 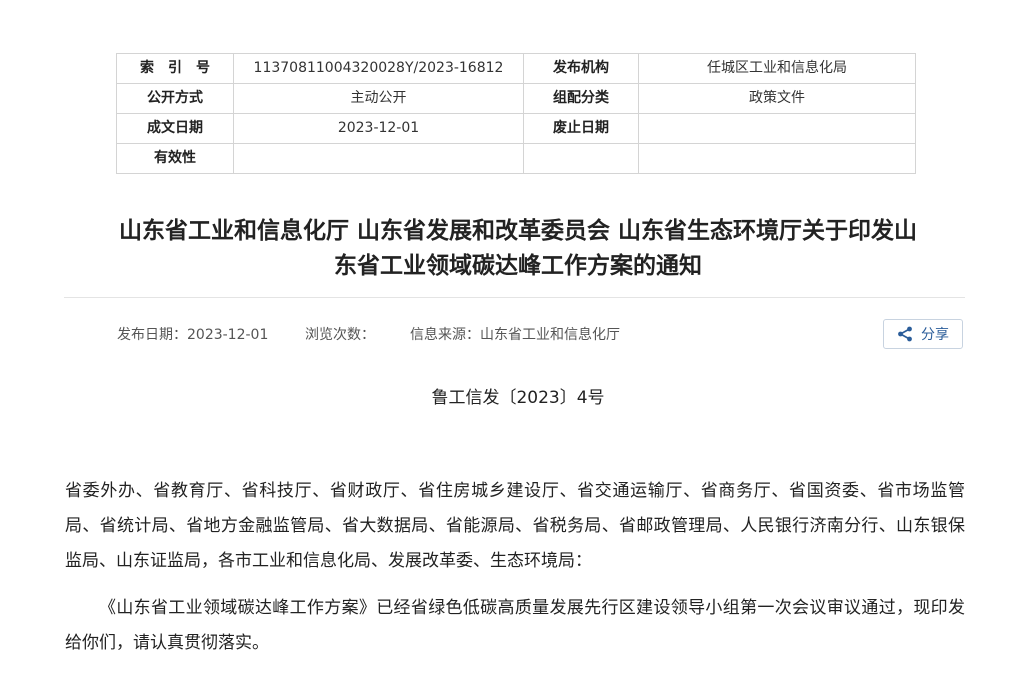 What do you see at coordinates (581, 98) in the screenshot?
I see `category-label: 组配分类` at bounding box center [581, 98].